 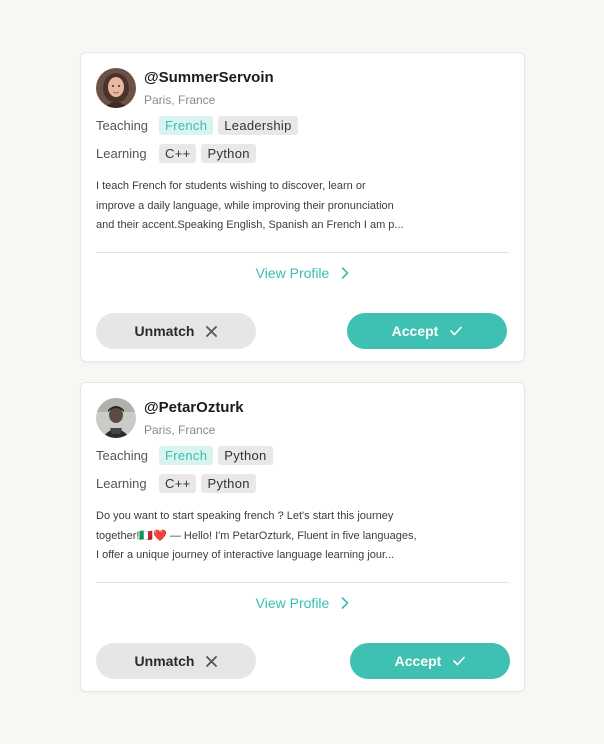 I want to click on teaching-row: Teaching French Leadership, so click(x=199, y=125).